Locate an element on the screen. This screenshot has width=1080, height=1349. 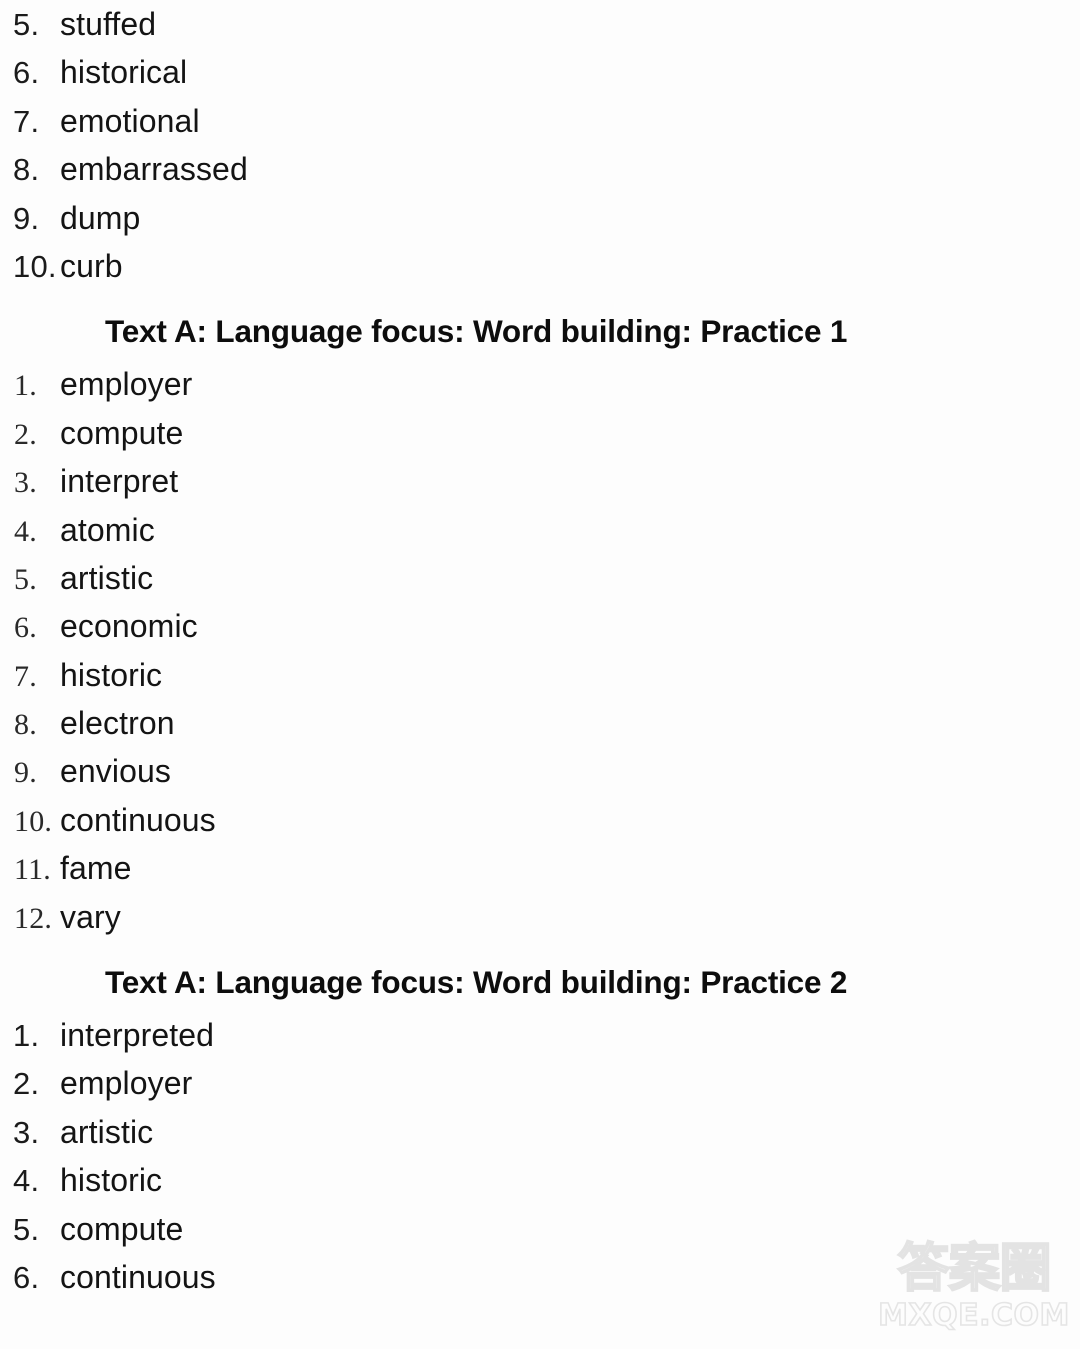
list-item-word: embarrassed is located at coordinates (154, 169).